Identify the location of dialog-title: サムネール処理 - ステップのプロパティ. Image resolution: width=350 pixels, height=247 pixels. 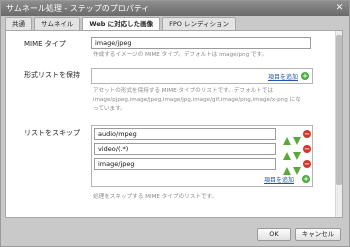
(78, 8).